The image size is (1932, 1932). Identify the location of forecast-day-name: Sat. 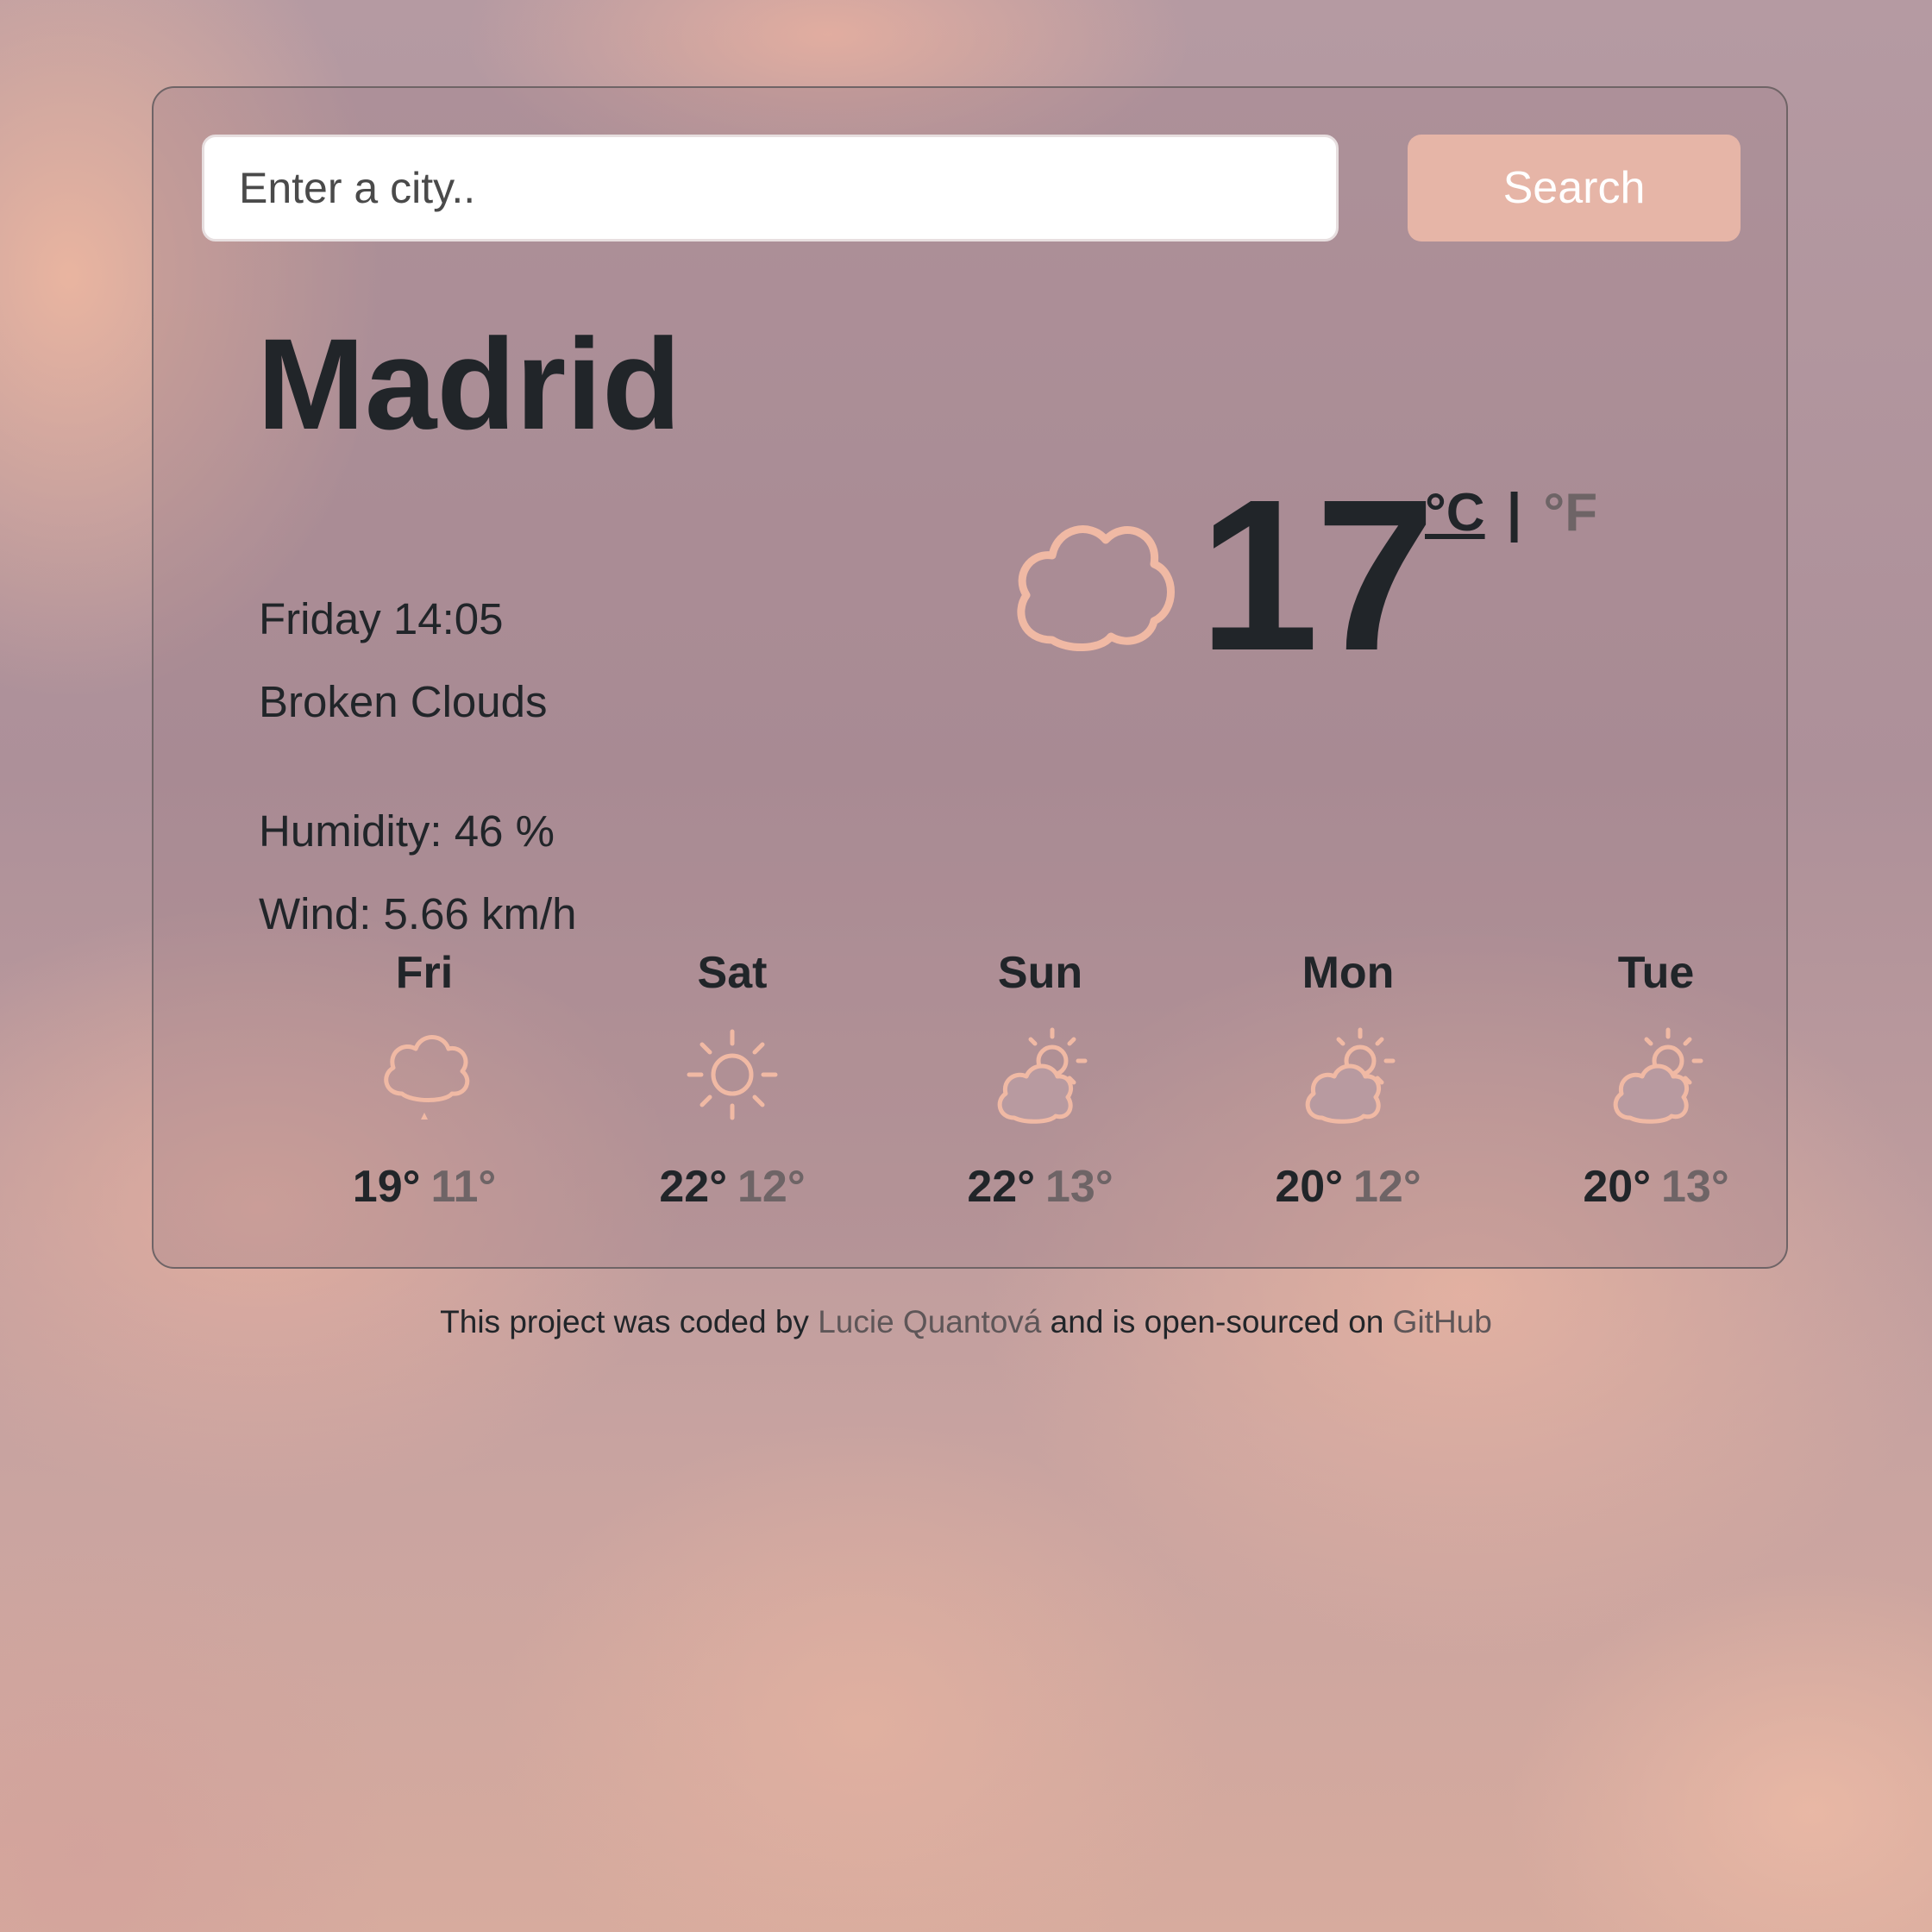
(733, 973).